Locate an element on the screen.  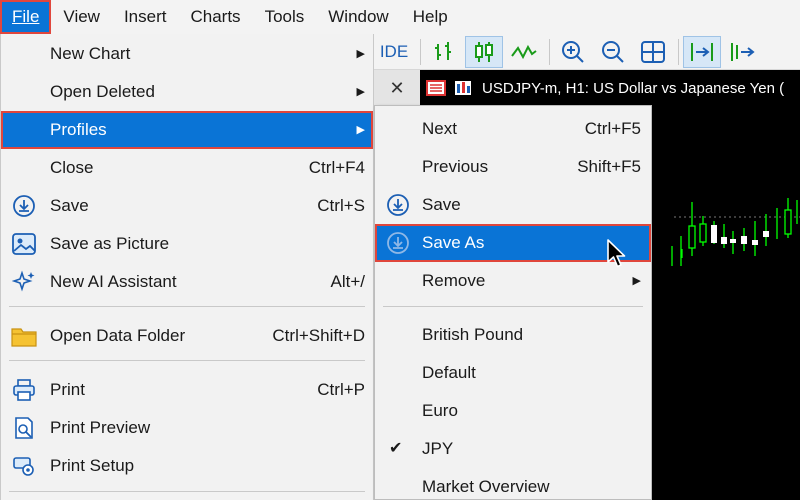
menu-item-label: Profiles is located at coordinates (78, 129).